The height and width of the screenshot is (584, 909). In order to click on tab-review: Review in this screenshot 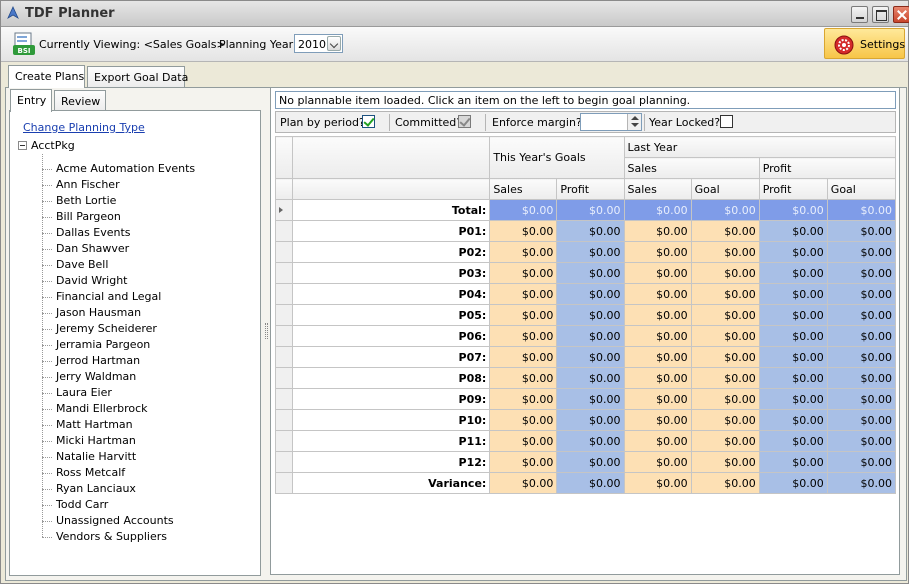, I will do `click(80, 100)`.